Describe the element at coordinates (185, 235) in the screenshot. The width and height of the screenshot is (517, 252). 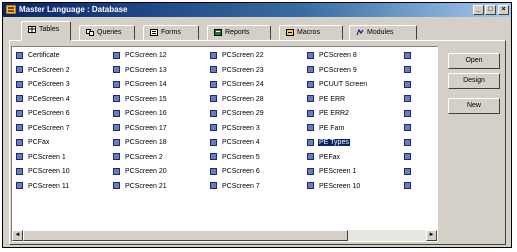
I see `scroll-thumb` at that location.